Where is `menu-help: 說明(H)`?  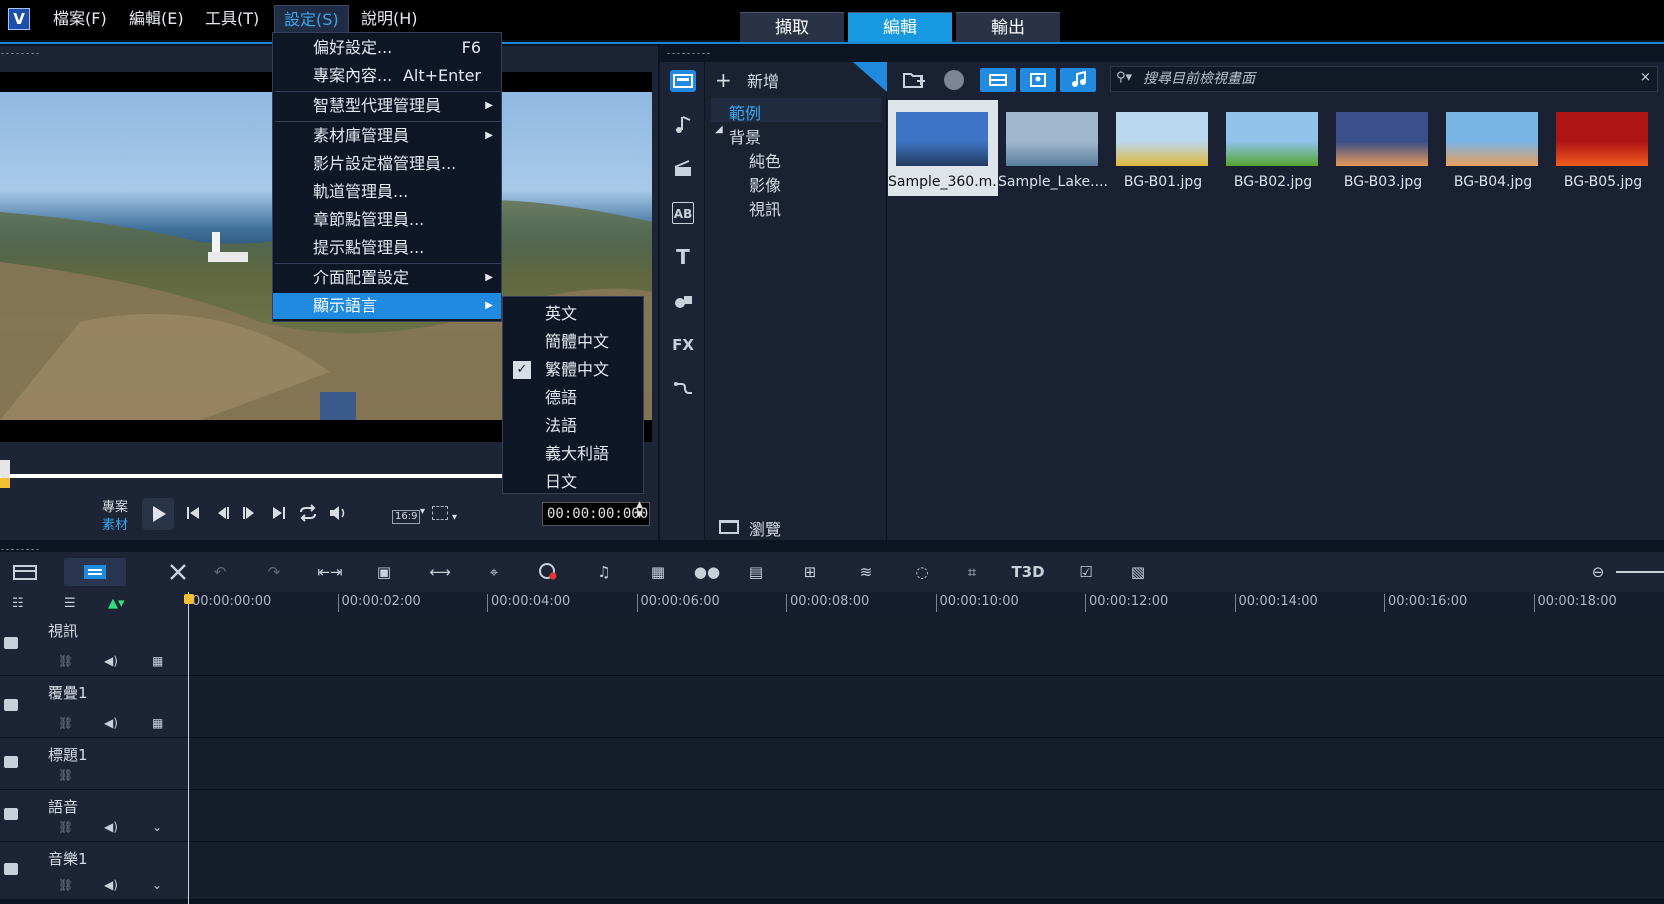
menu-help: 說明(H) is located at coordinates (389, 19).